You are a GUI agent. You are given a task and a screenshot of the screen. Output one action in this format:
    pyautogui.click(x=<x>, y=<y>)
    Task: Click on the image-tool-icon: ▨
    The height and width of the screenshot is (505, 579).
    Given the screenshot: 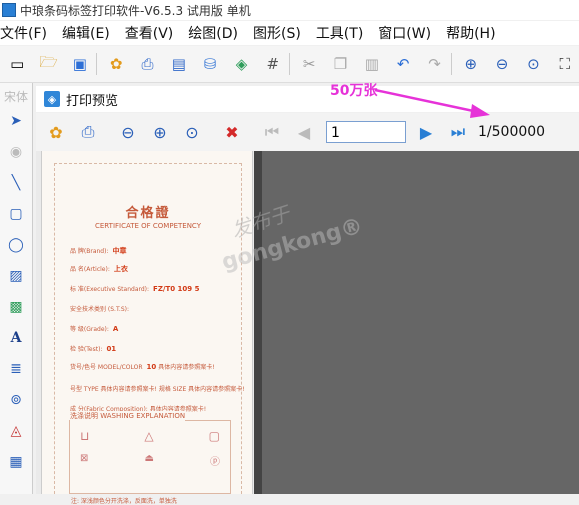 What is the action you would take?
    pyautogui.click(x=16, y=276)
    